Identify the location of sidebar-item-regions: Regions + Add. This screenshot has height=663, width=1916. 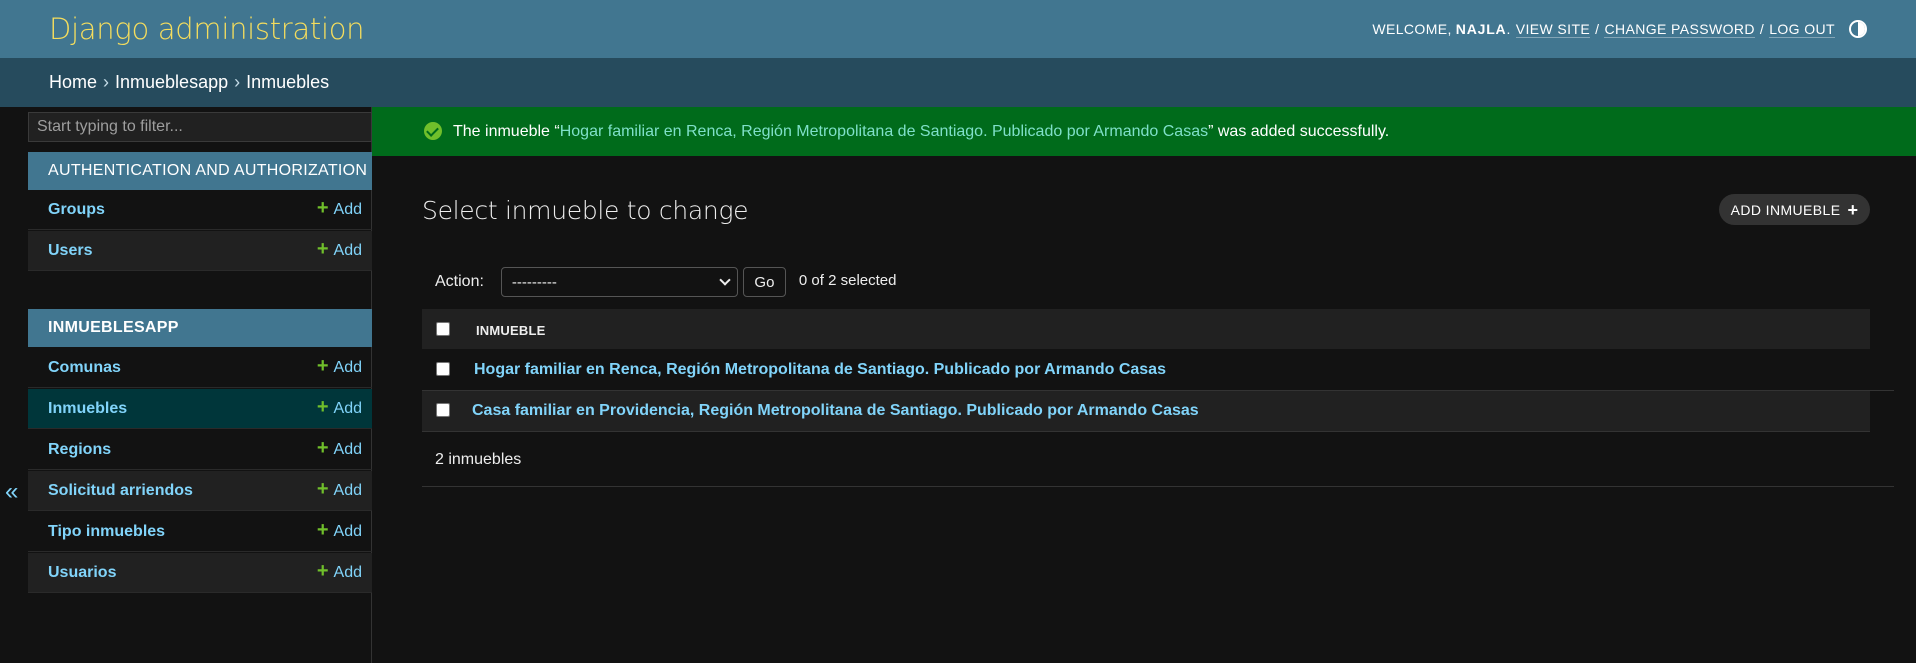
(200, 450).